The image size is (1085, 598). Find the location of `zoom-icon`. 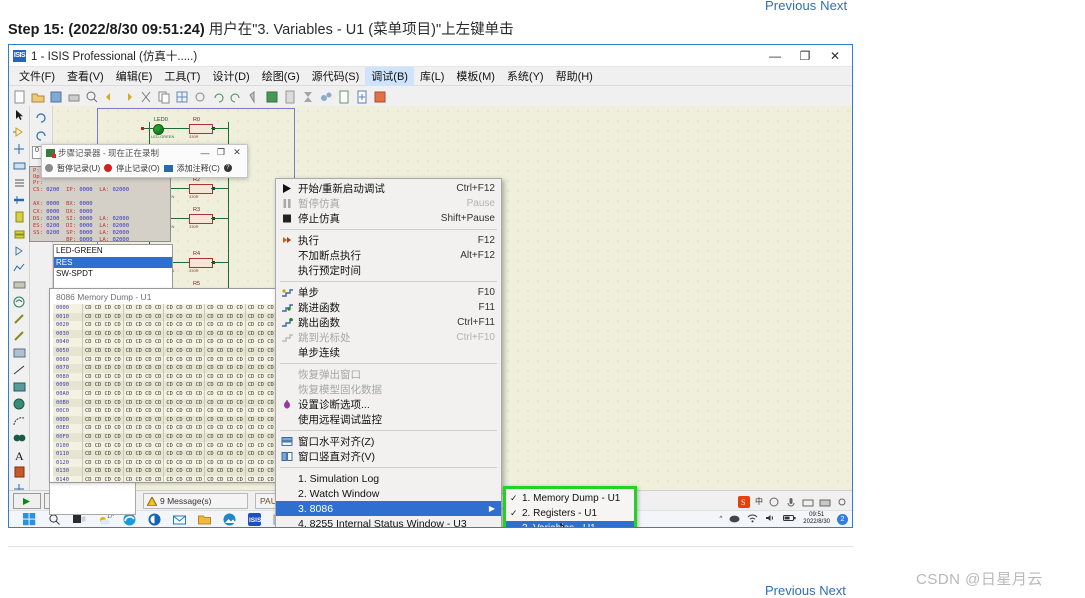

zoom-icon is located at coordinates (92, 97).